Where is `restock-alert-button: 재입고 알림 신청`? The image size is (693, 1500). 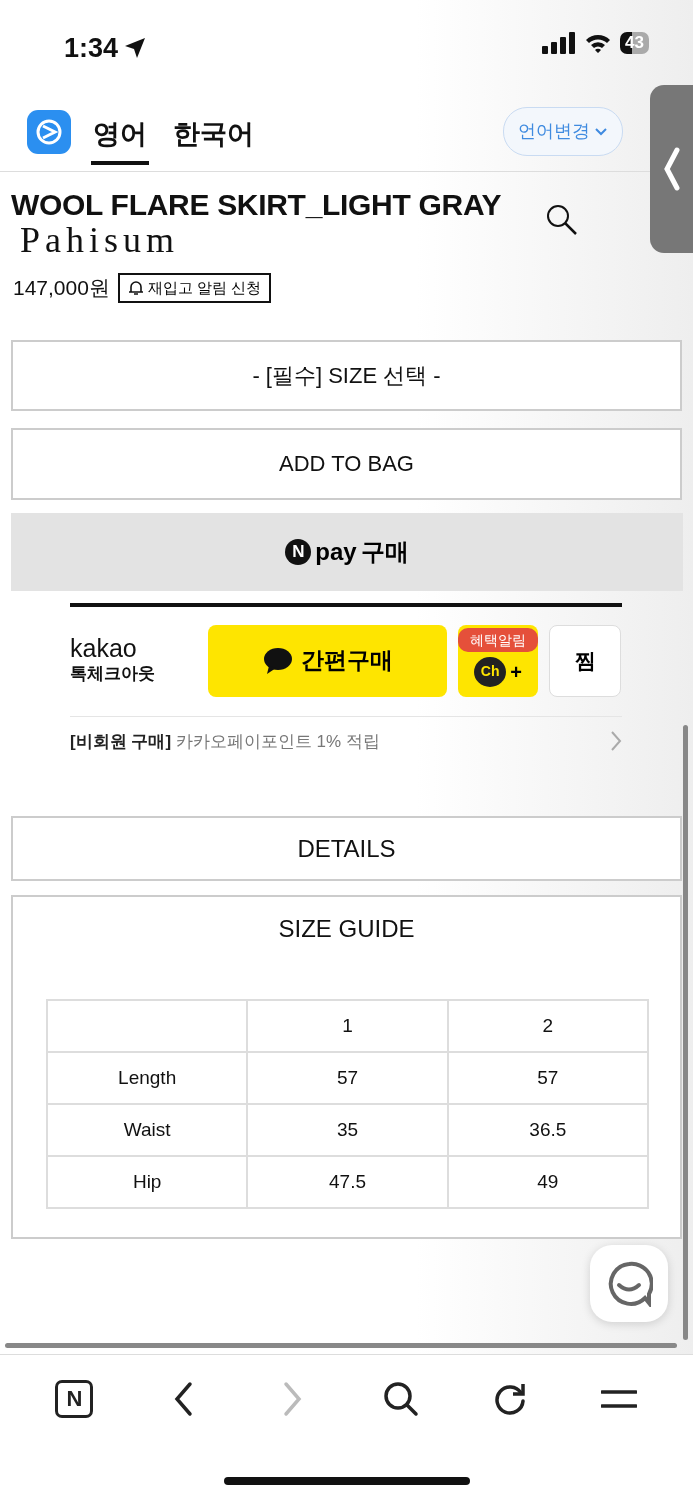 restock-alert-button: 재입고 알림 신청 is located at coordinates (194, 287).